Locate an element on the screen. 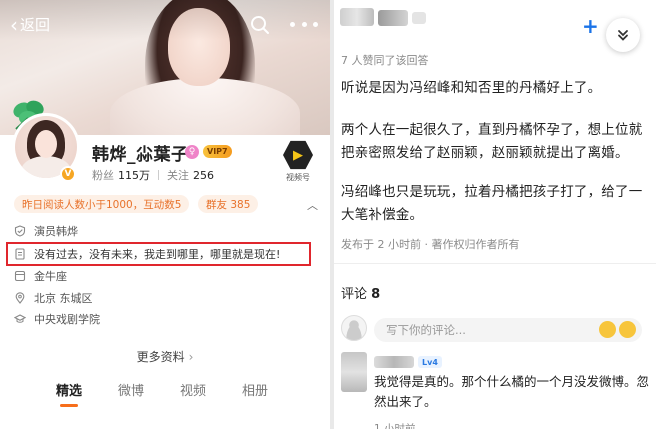  info-item-text: 中央戏剧学院 is located at coordinates (67, 320).